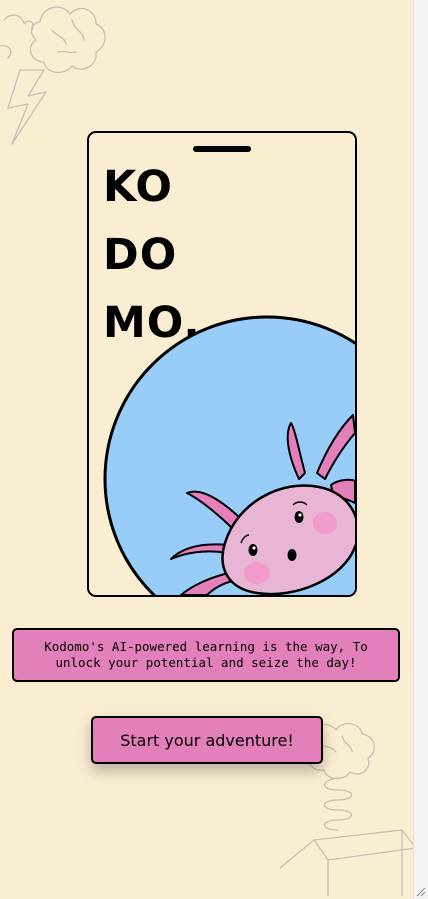 The height and width of the screenshot is (899, 428). What do you see at coordinates (207, 740) in the screenshot?
I see `start-adventure-button: Start your adventure!` at bounding box center [207, 740].